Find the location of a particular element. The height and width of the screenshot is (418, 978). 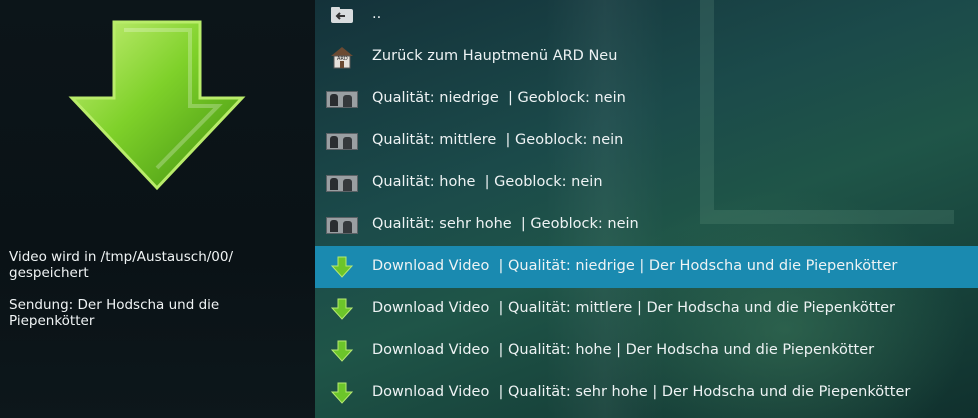

list-item-label: Qualität: niedrige | Geoblock: nein is located at coordinates (499, 98).